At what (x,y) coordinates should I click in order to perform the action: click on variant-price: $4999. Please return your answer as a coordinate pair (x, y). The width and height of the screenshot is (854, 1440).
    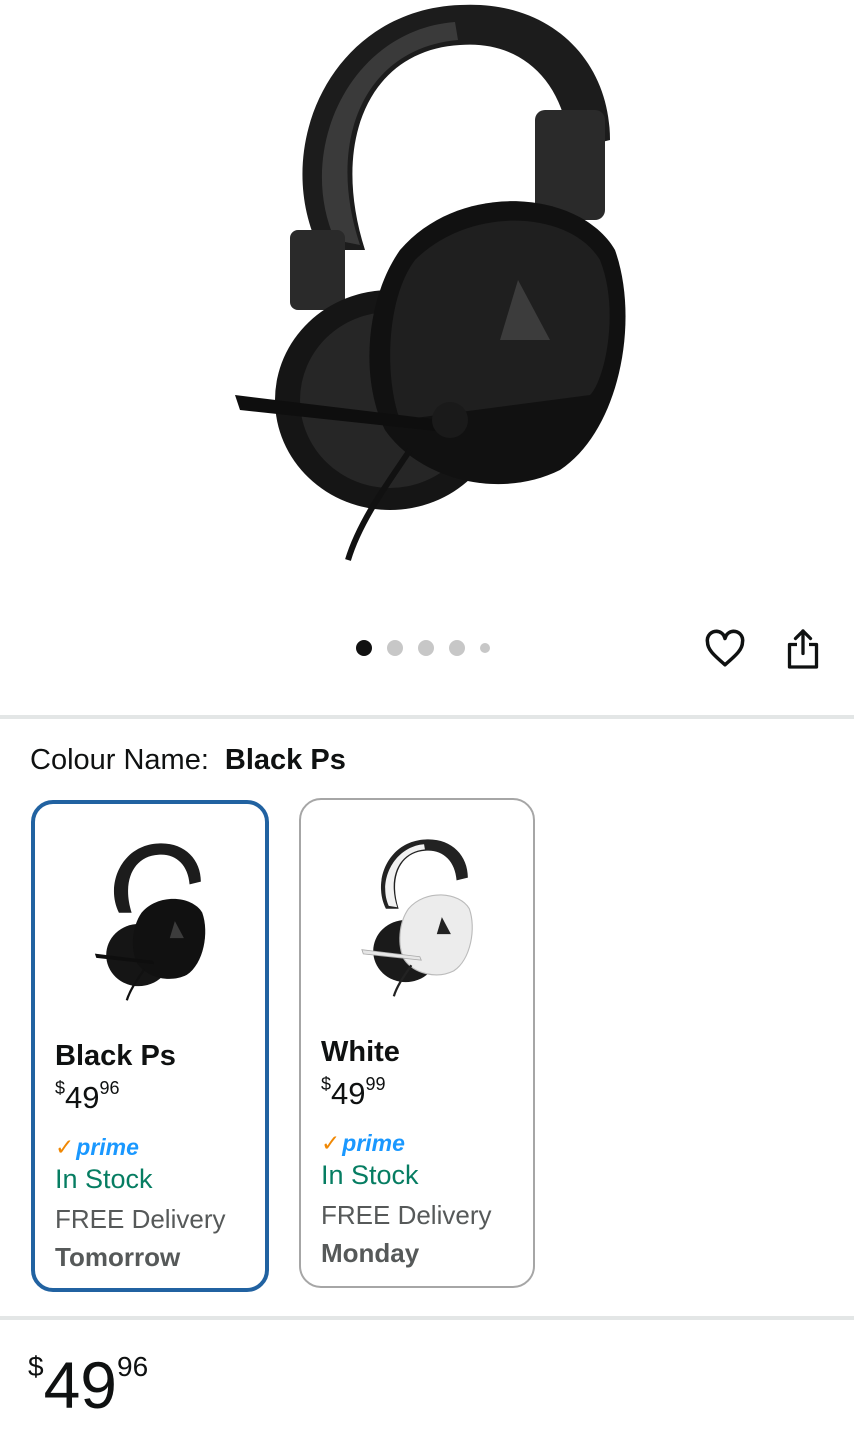
    Looking at the image, I should click on (353, 1092).